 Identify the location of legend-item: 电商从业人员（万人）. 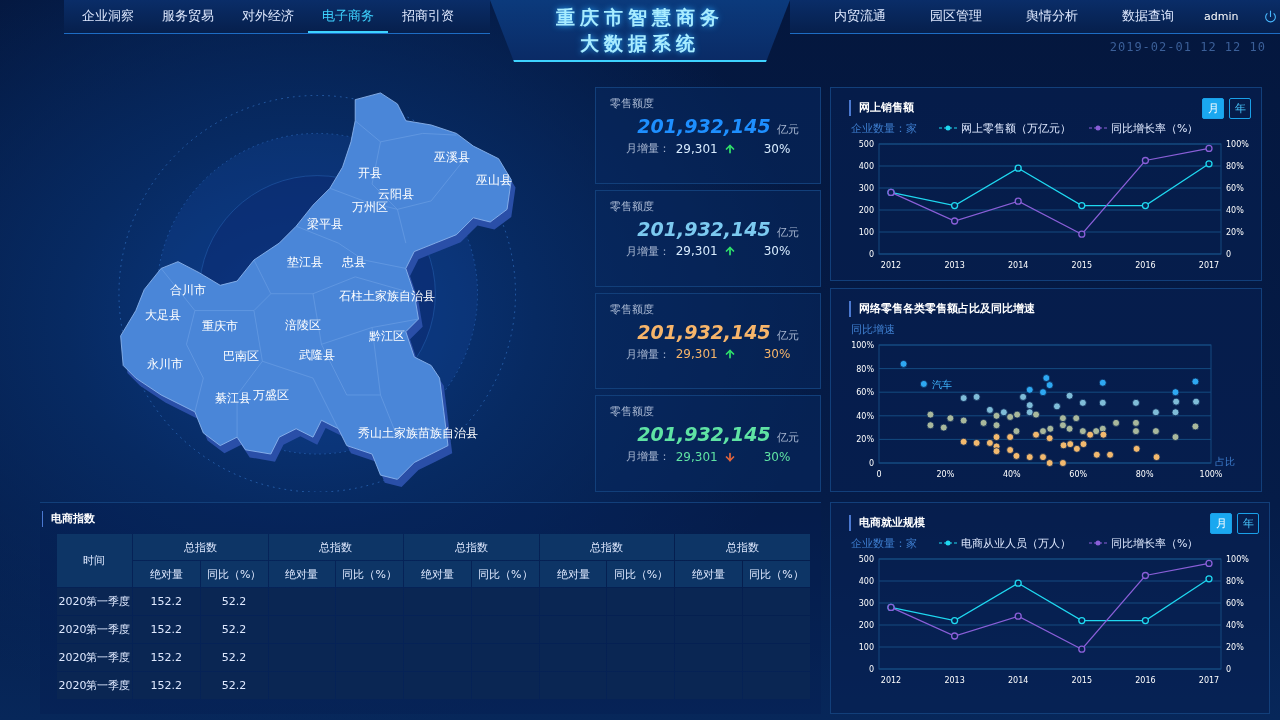
(1005, 543).